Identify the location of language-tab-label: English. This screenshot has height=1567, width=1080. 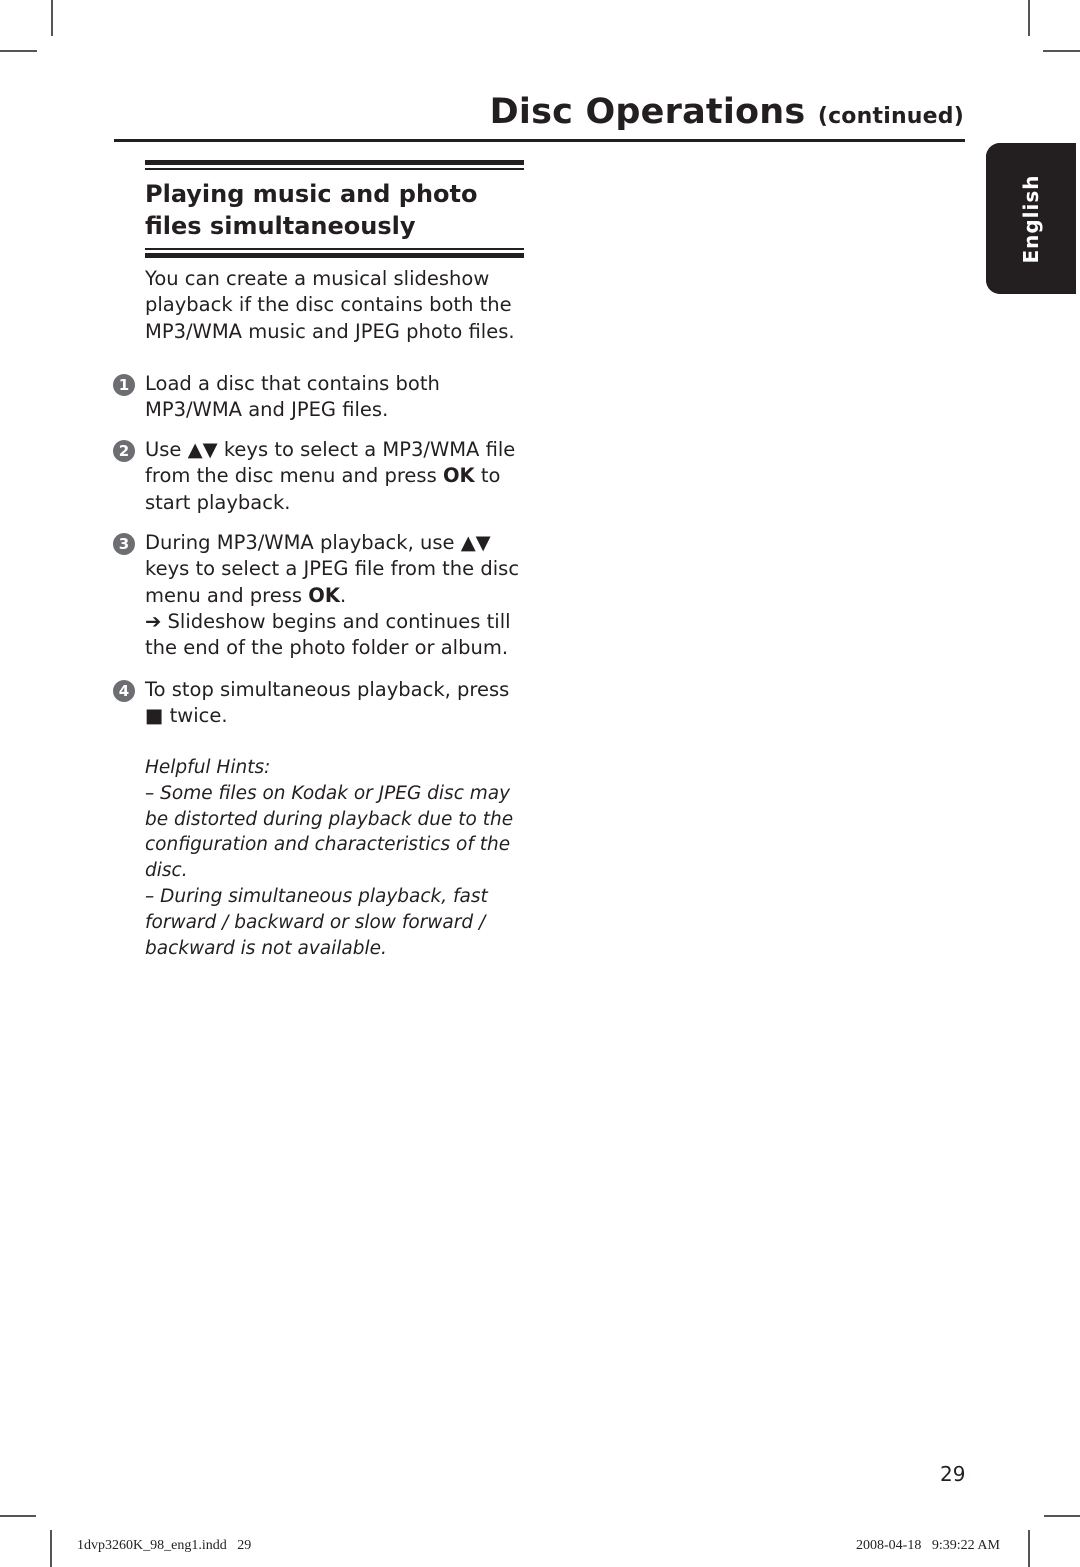
(1031, 218).